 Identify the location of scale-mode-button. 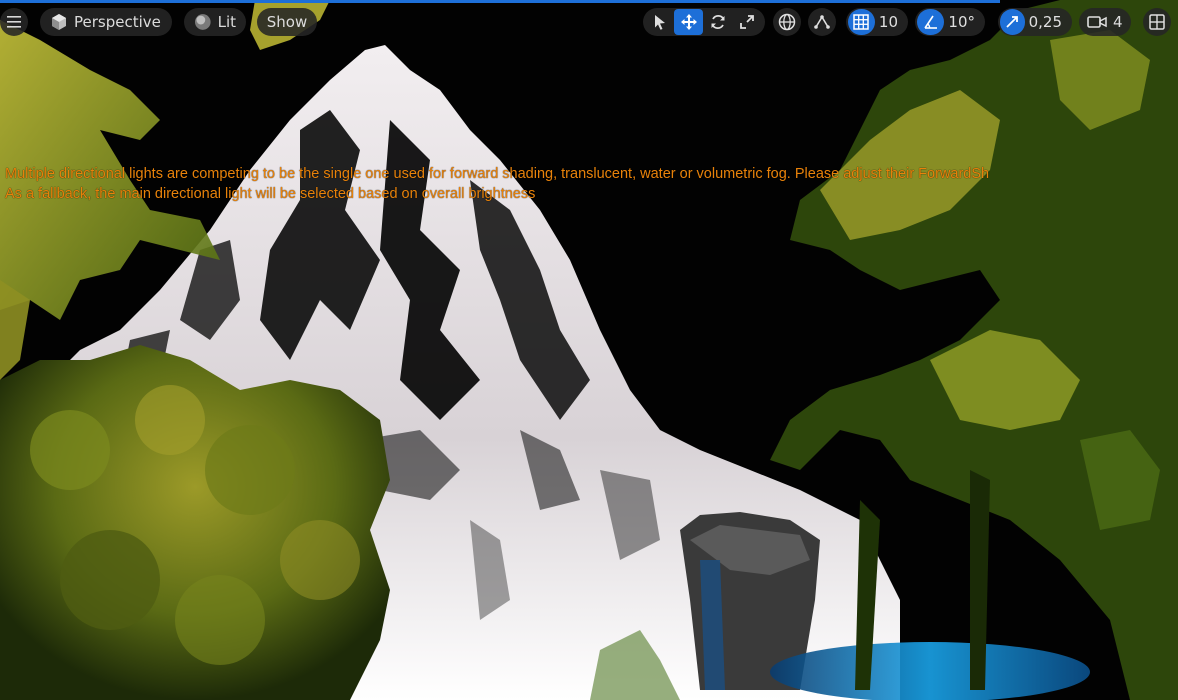
(746, 22).